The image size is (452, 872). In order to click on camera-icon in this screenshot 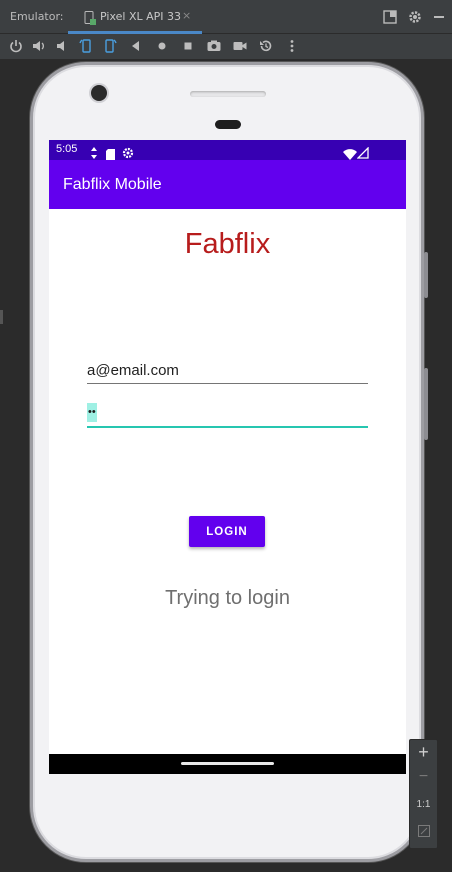, I will do `click(214, 46)`.